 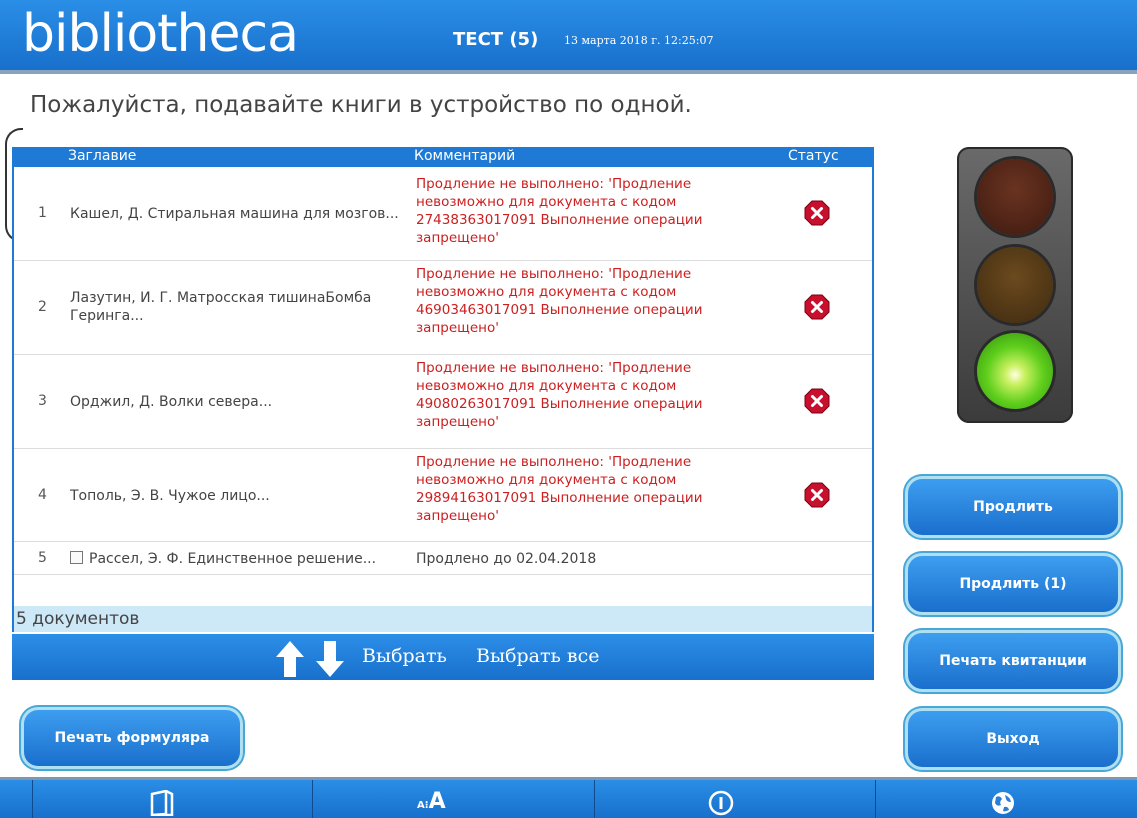 What do you see at coordinates (1003, 803) in the screenshot?
I see `globe-icon` at bounding box center [1003, 803].